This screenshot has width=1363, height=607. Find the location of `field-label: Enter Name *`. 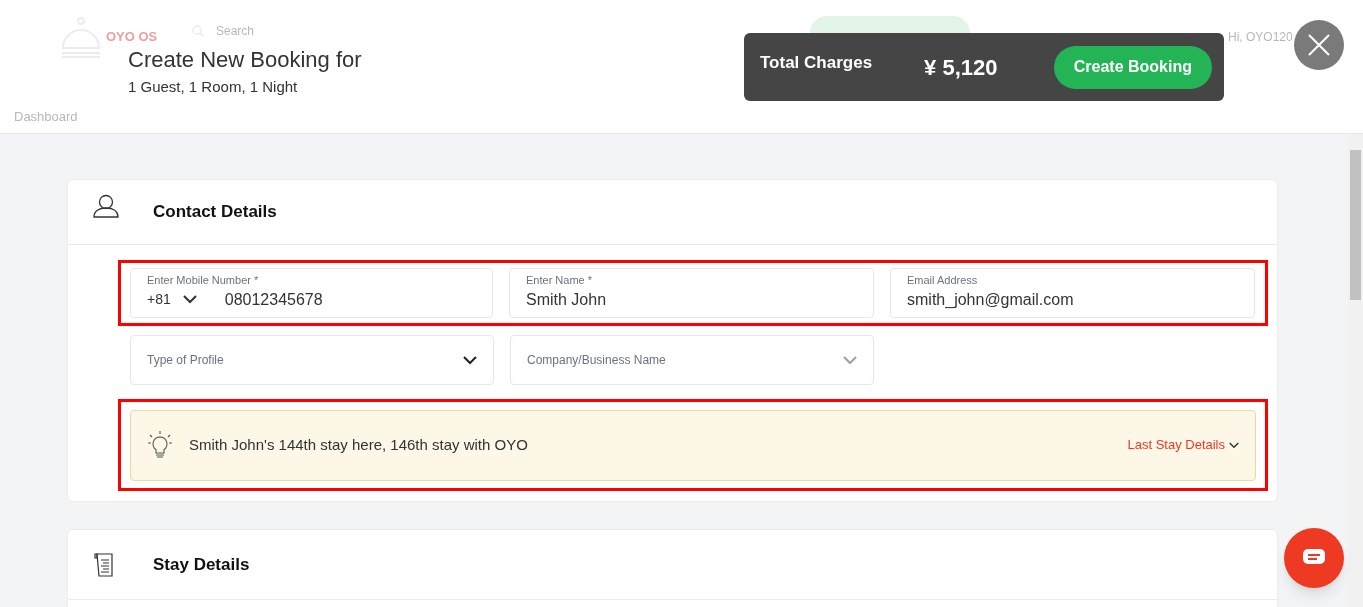

field-label: Enter Name * is located at coordinates (560, 281).